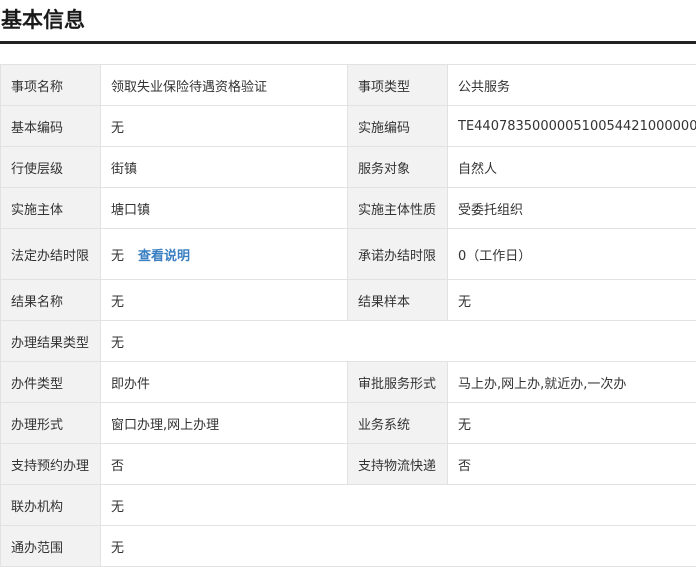 The height and width of the screenshot is (567, 696). Describe the element at coordinates (398, 167) in the screenshot. I see `service-target-label: 服务对象` at that location.